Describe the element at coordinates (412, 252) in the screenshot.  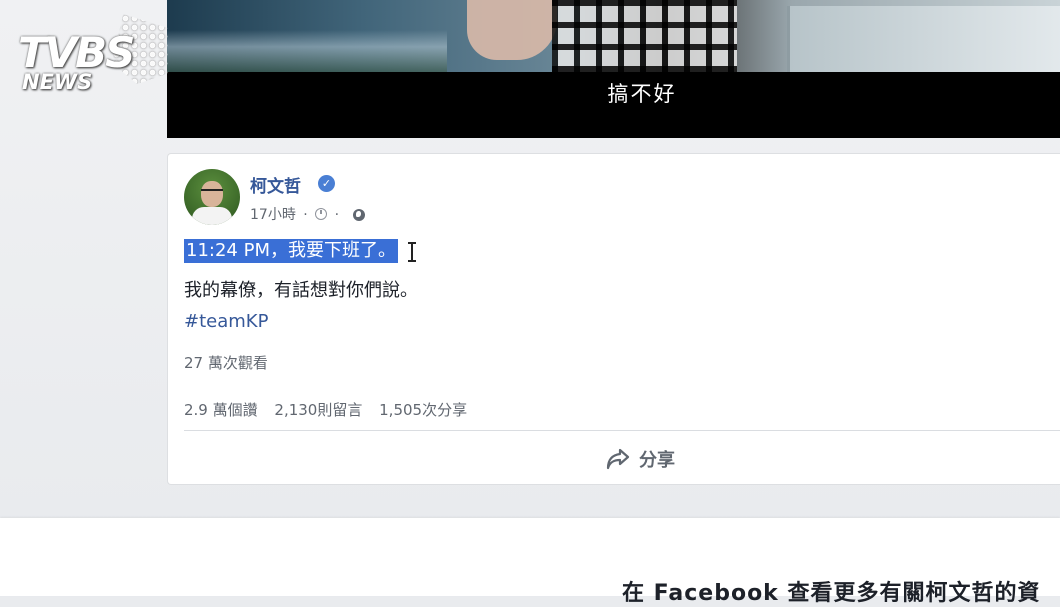
I see `text-cursor-icon` at that location.